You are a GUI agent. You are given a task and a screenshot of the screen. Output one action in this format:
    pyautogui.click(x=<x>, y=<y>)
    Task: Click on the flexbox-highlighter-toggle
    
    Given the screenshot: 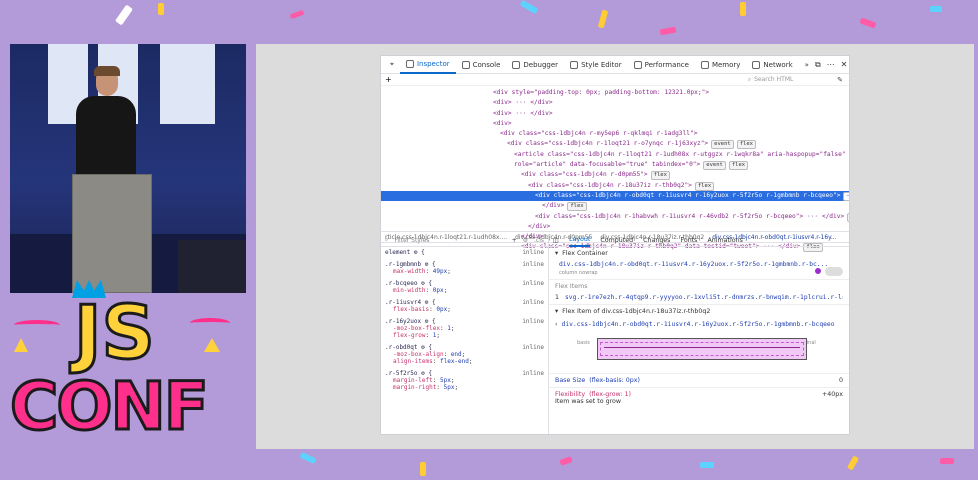 What is the action you would take?
    pyautogui.click(x=834, y=271)
    